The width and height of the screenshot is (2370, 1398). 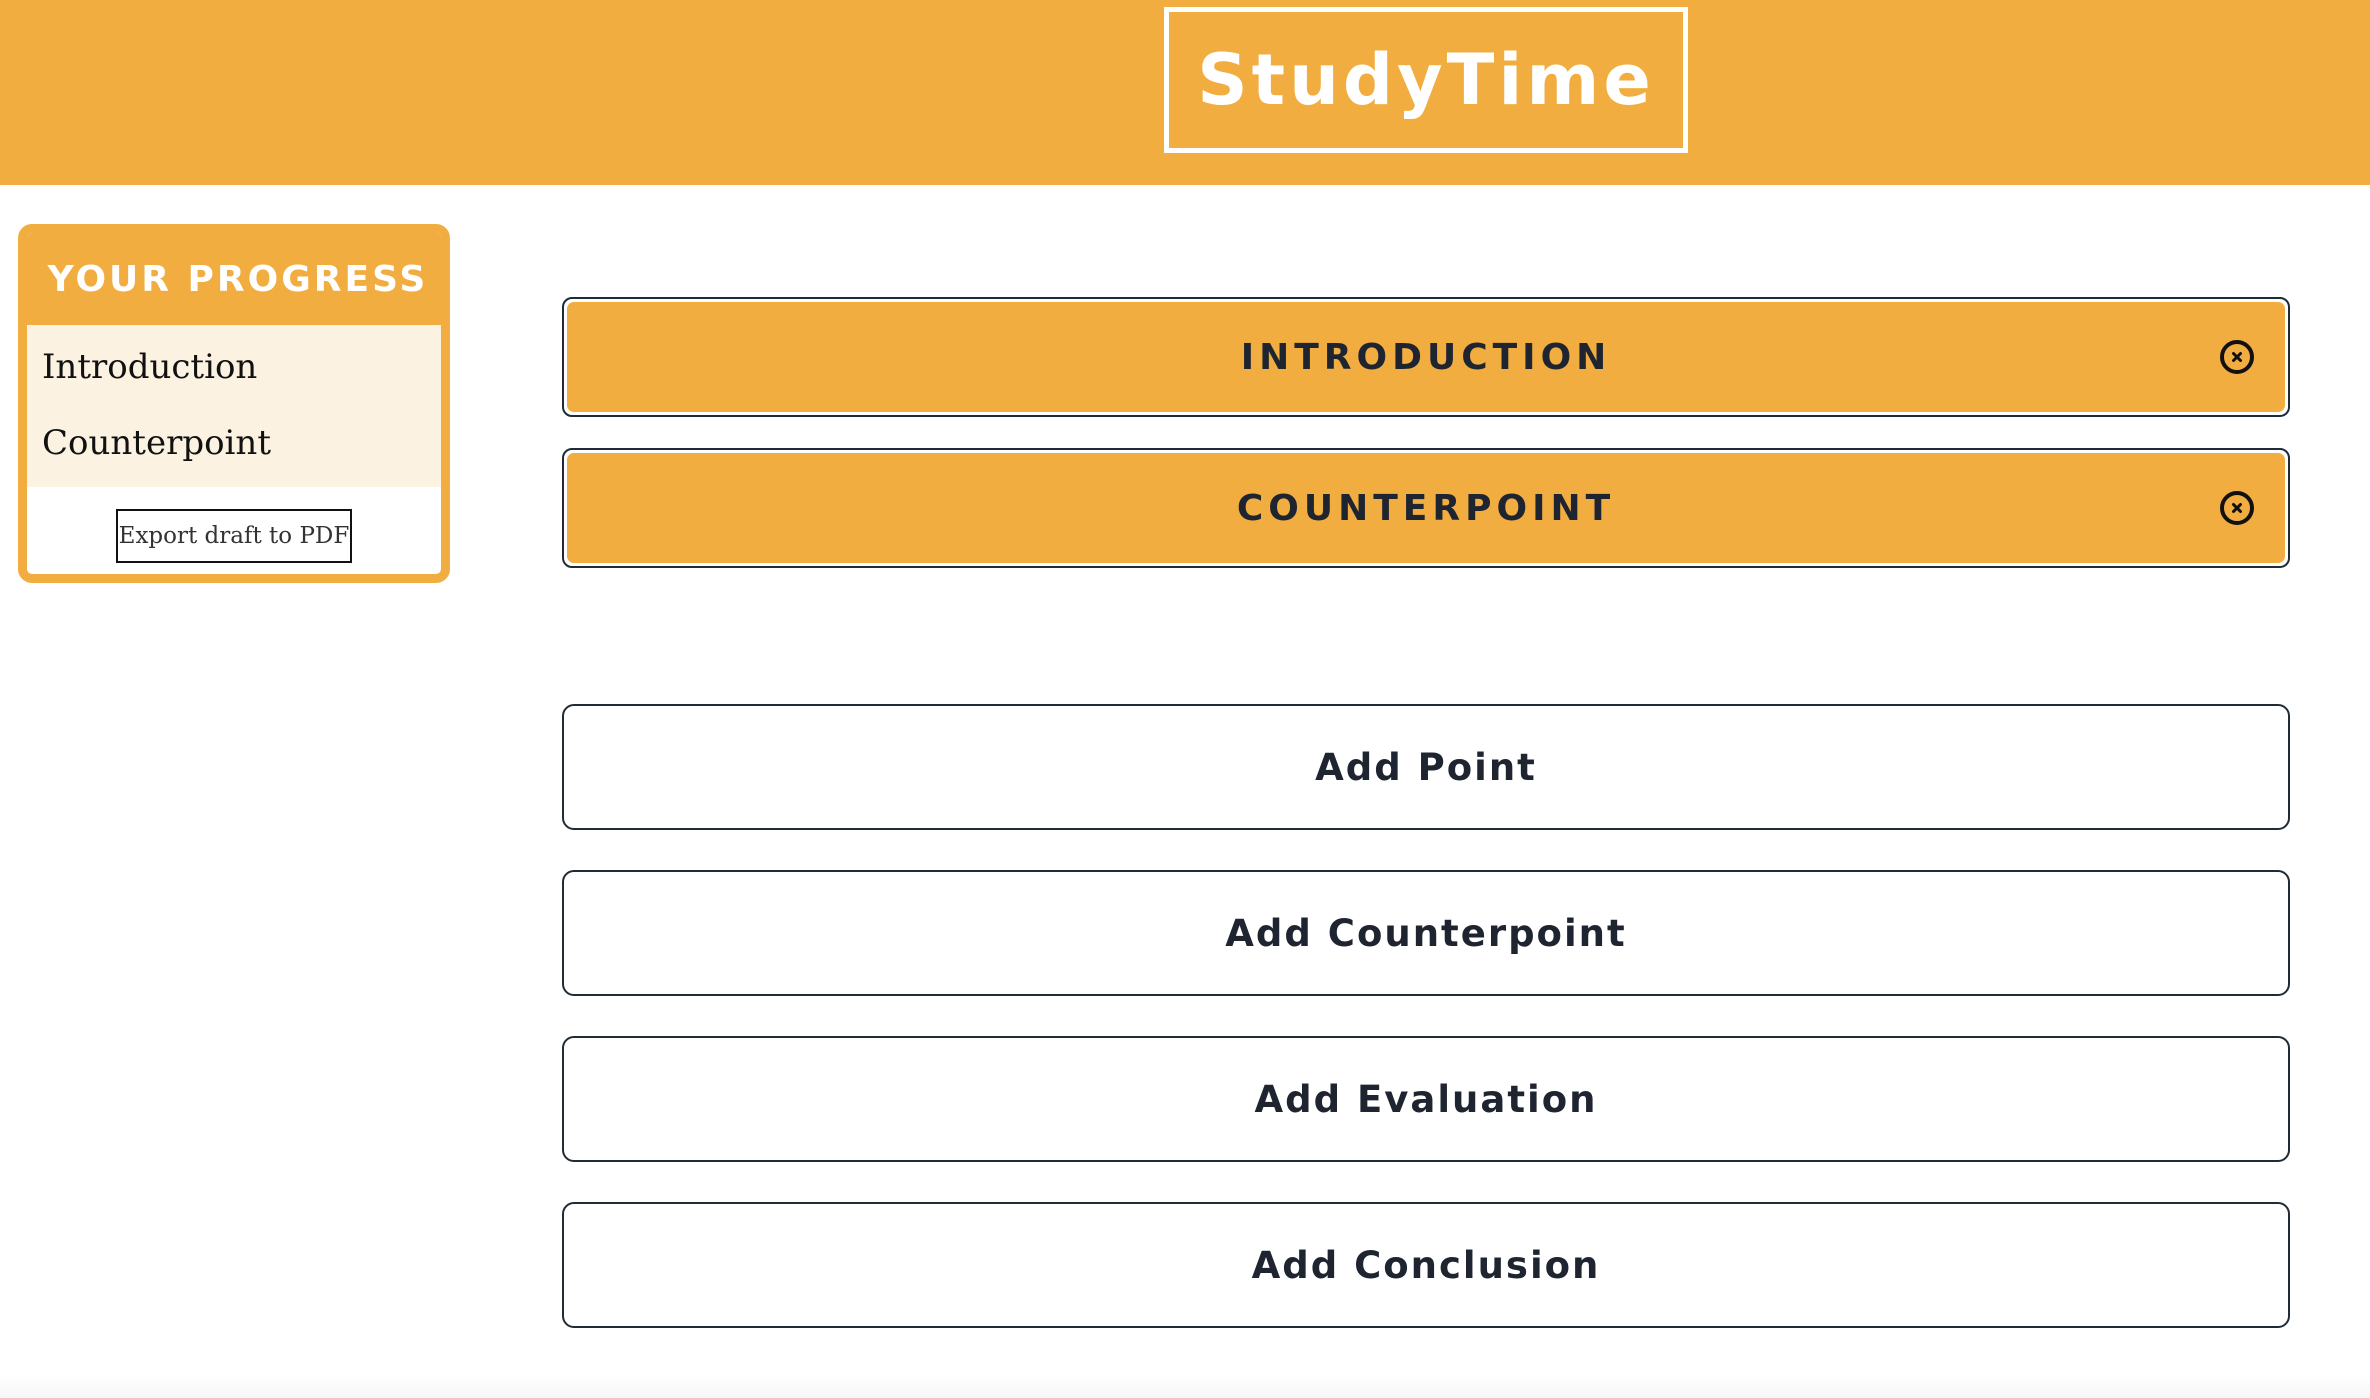 I want to click on add-point-button: Add Point, so click(x=1426, y=767).